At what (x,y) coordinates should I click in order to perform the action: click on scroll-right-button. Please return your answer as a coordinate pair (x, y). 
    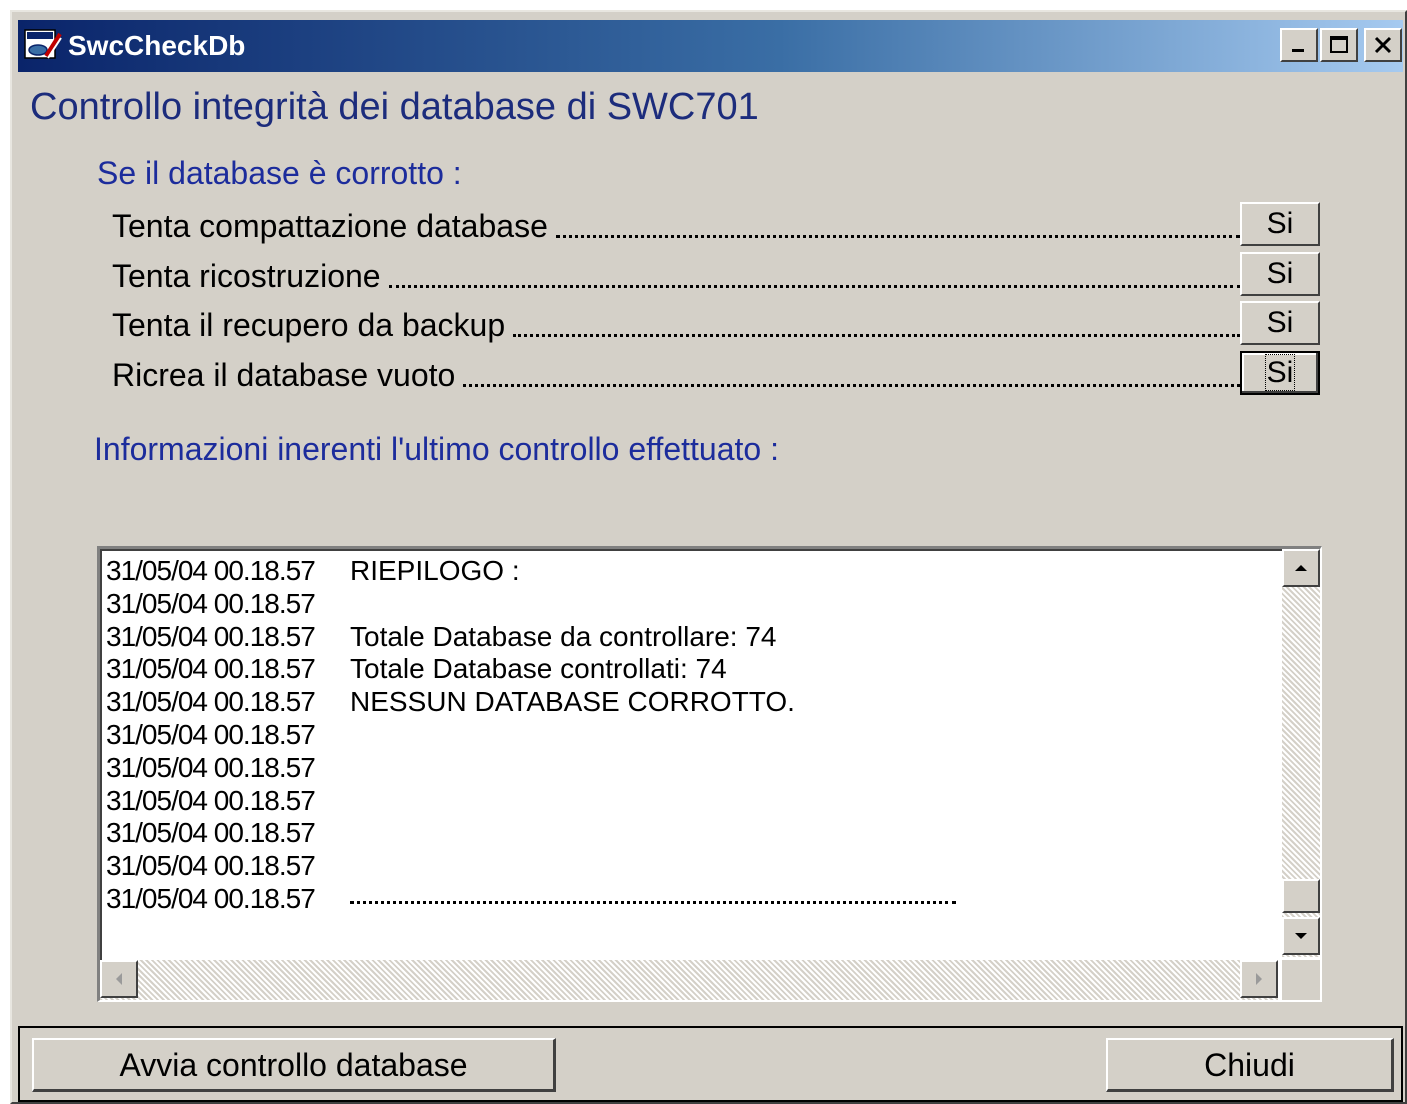
    Looking at the image, I should click on (1259, 979).